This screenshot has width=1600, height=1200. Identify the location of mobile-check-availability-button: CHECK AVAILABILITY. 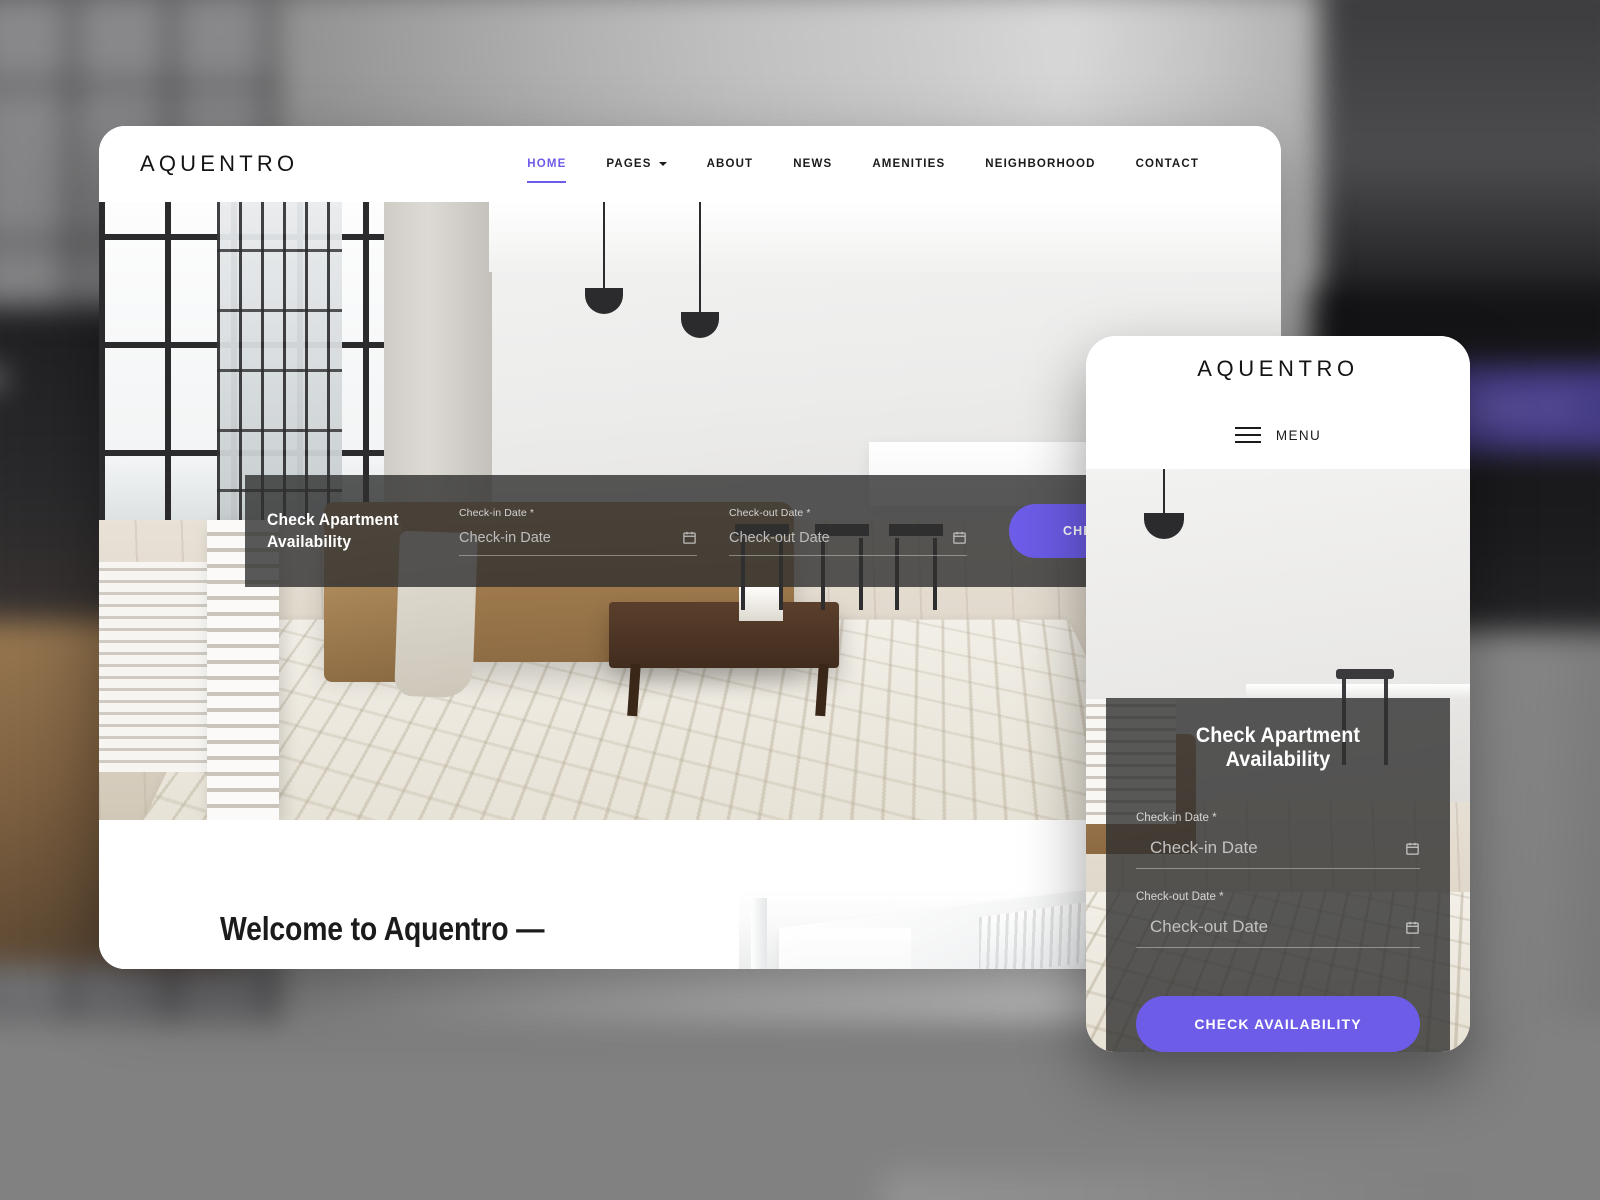
(1278, 1024).